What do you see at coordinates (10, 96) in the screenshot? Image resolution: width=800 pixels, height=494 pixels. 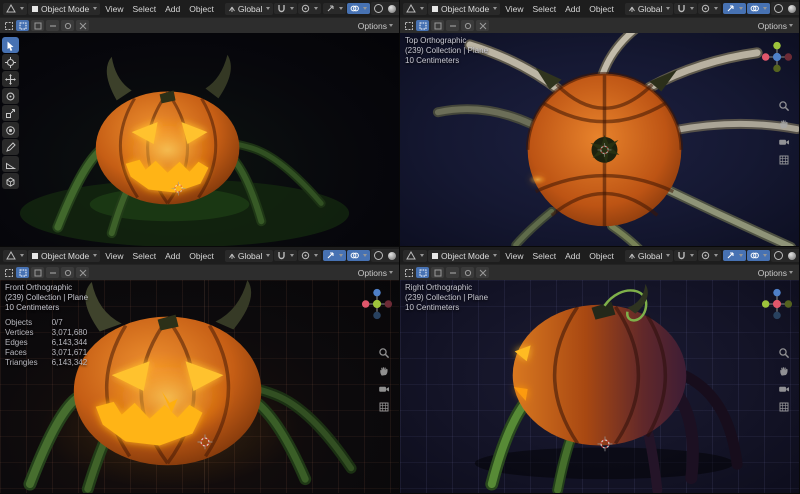 I see `rotate-tool` at bounding box center [10, 96].